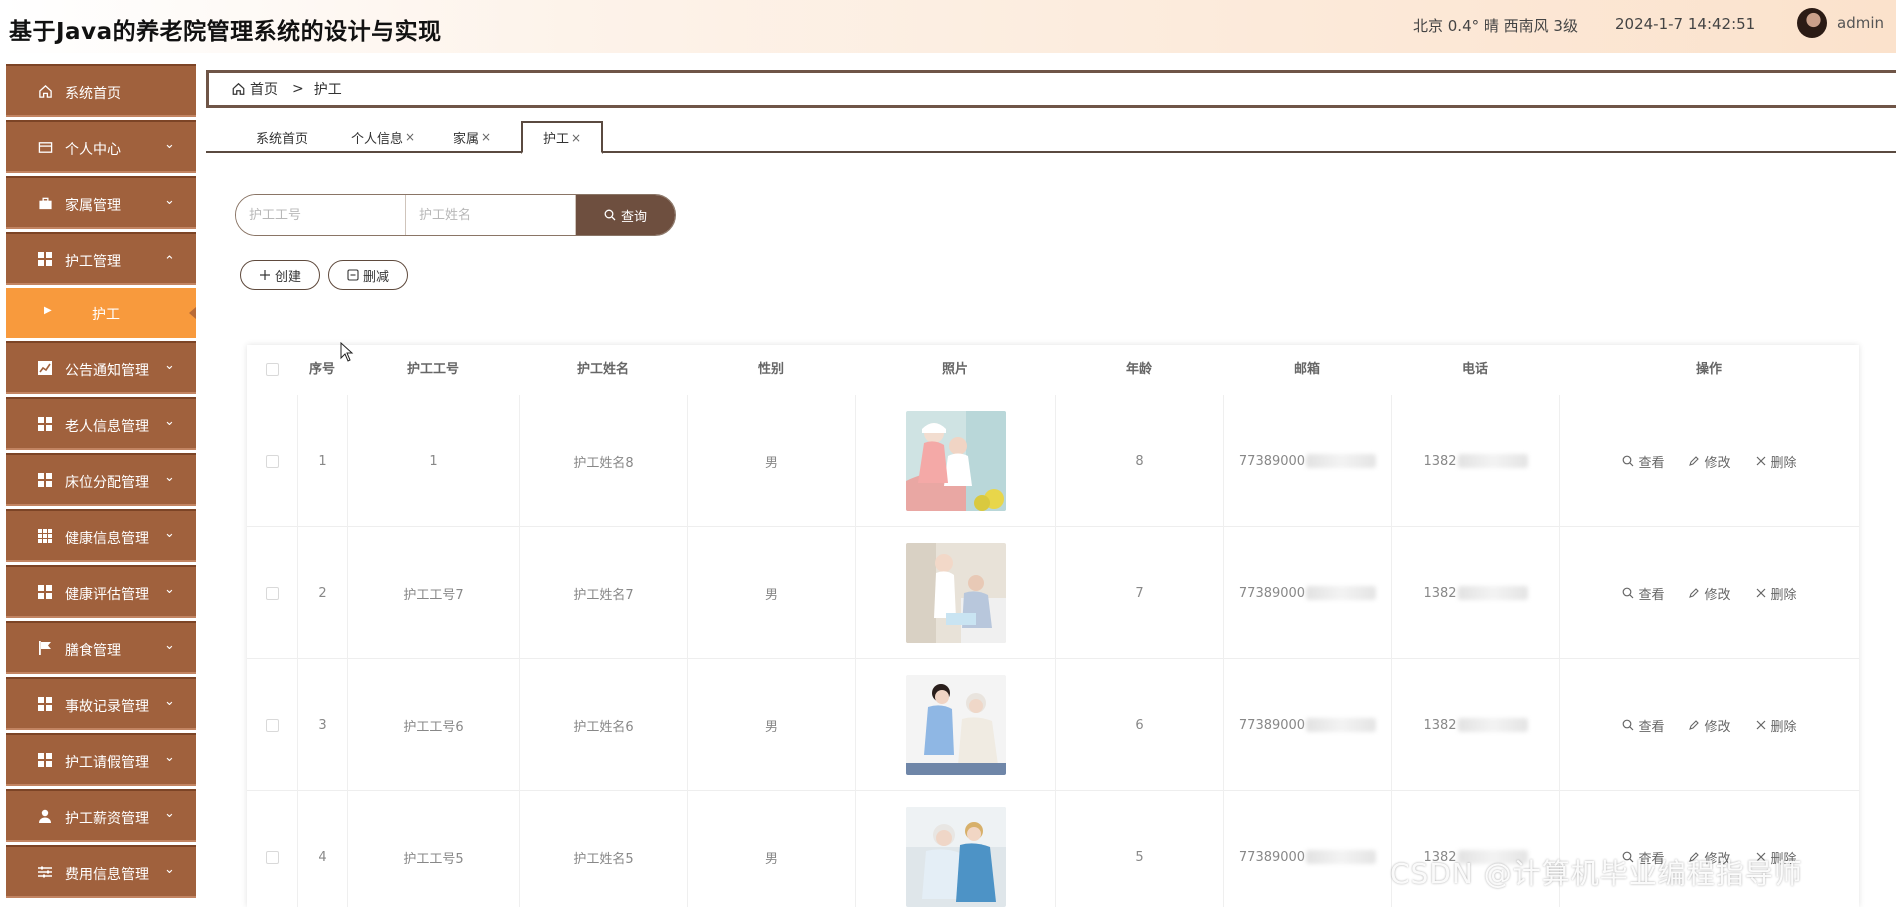 The width and height of the screenshot is (1896, 907). I want to click on sidebar-item-caregiver: 护工管理 ⌃, so click(101, 258).